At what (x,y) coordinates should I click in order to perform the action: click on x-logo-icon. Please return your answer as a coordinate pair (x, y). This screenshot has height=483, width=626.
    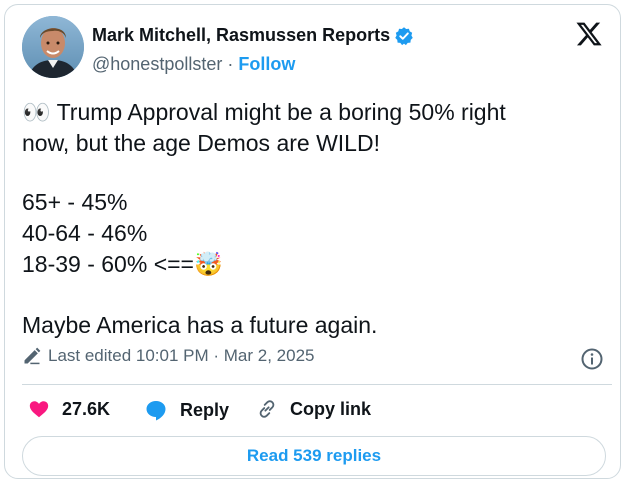
    Looking at the image, I should click on (589, 34).